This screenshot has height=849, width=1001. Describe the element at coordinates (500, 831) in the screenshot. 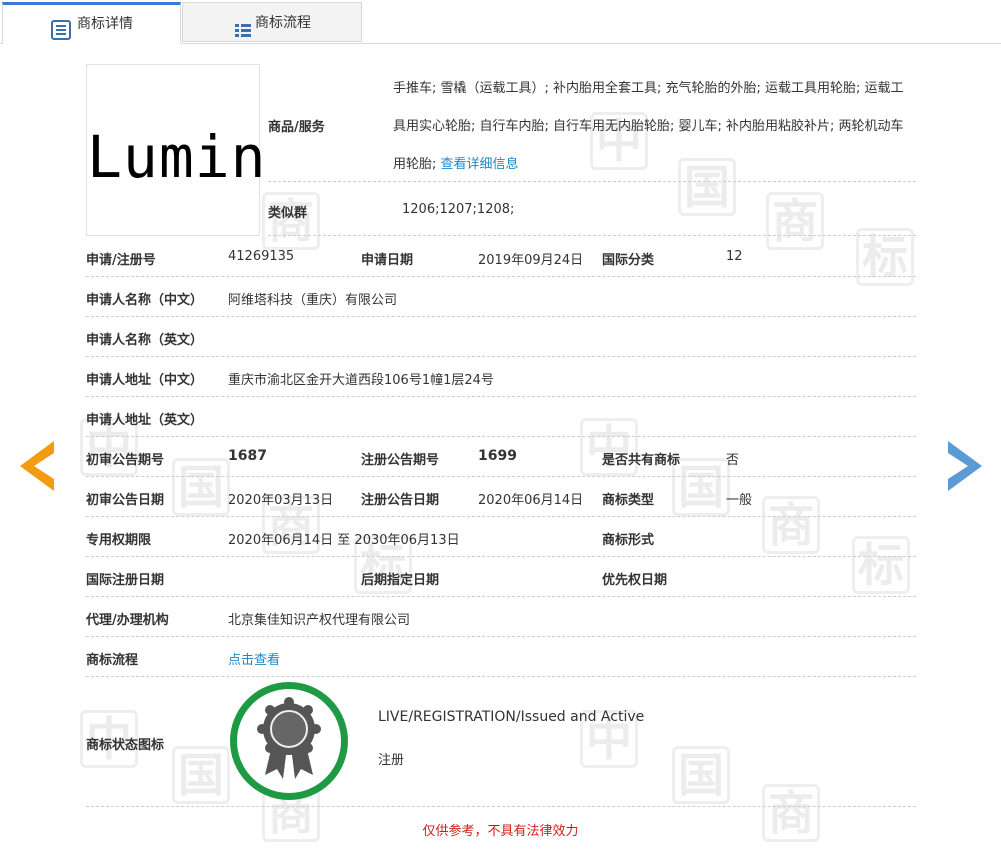

I see `disclaimer-note: 仅供参考，不具有法律效力` at that location.